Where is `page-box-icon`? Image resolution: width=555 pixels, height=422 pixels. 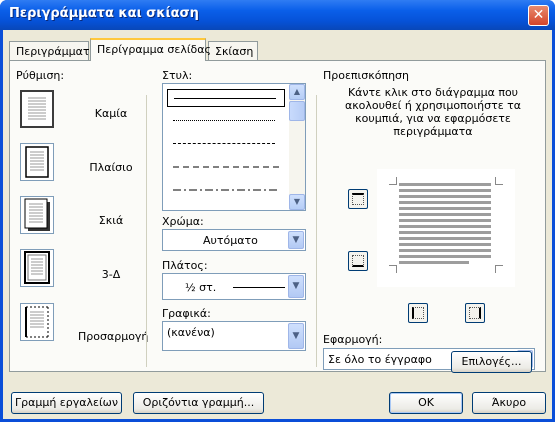 page-box-icon is located at coordinates (37, 162).